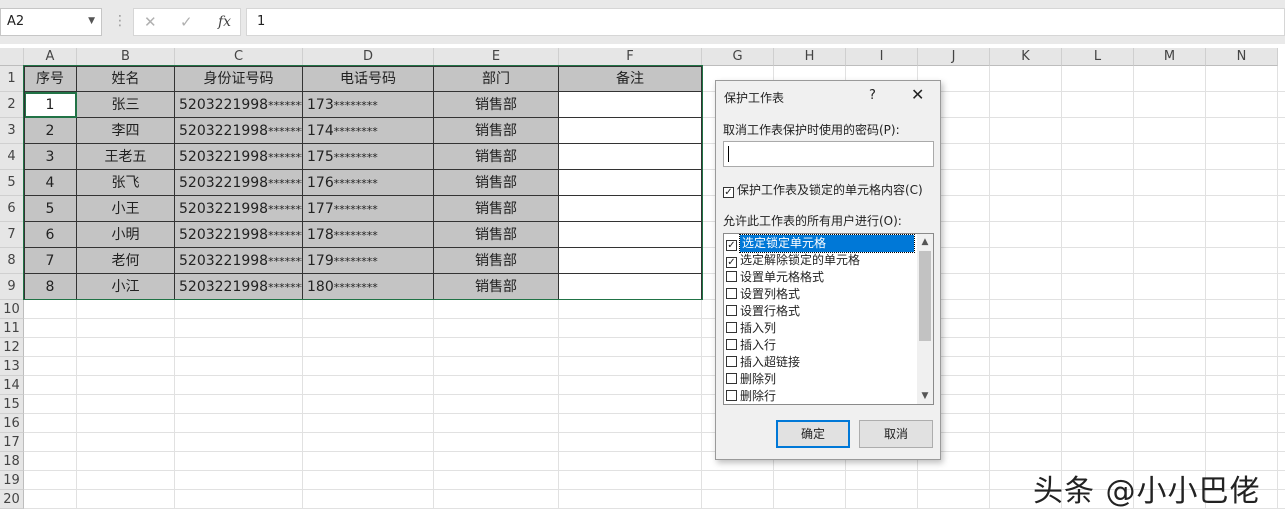 The image size is (1285, 518). What do you see at coordinates (50, 261) in the screenshot?
I see `cell-no: 7` at bounding box center [50, 261].